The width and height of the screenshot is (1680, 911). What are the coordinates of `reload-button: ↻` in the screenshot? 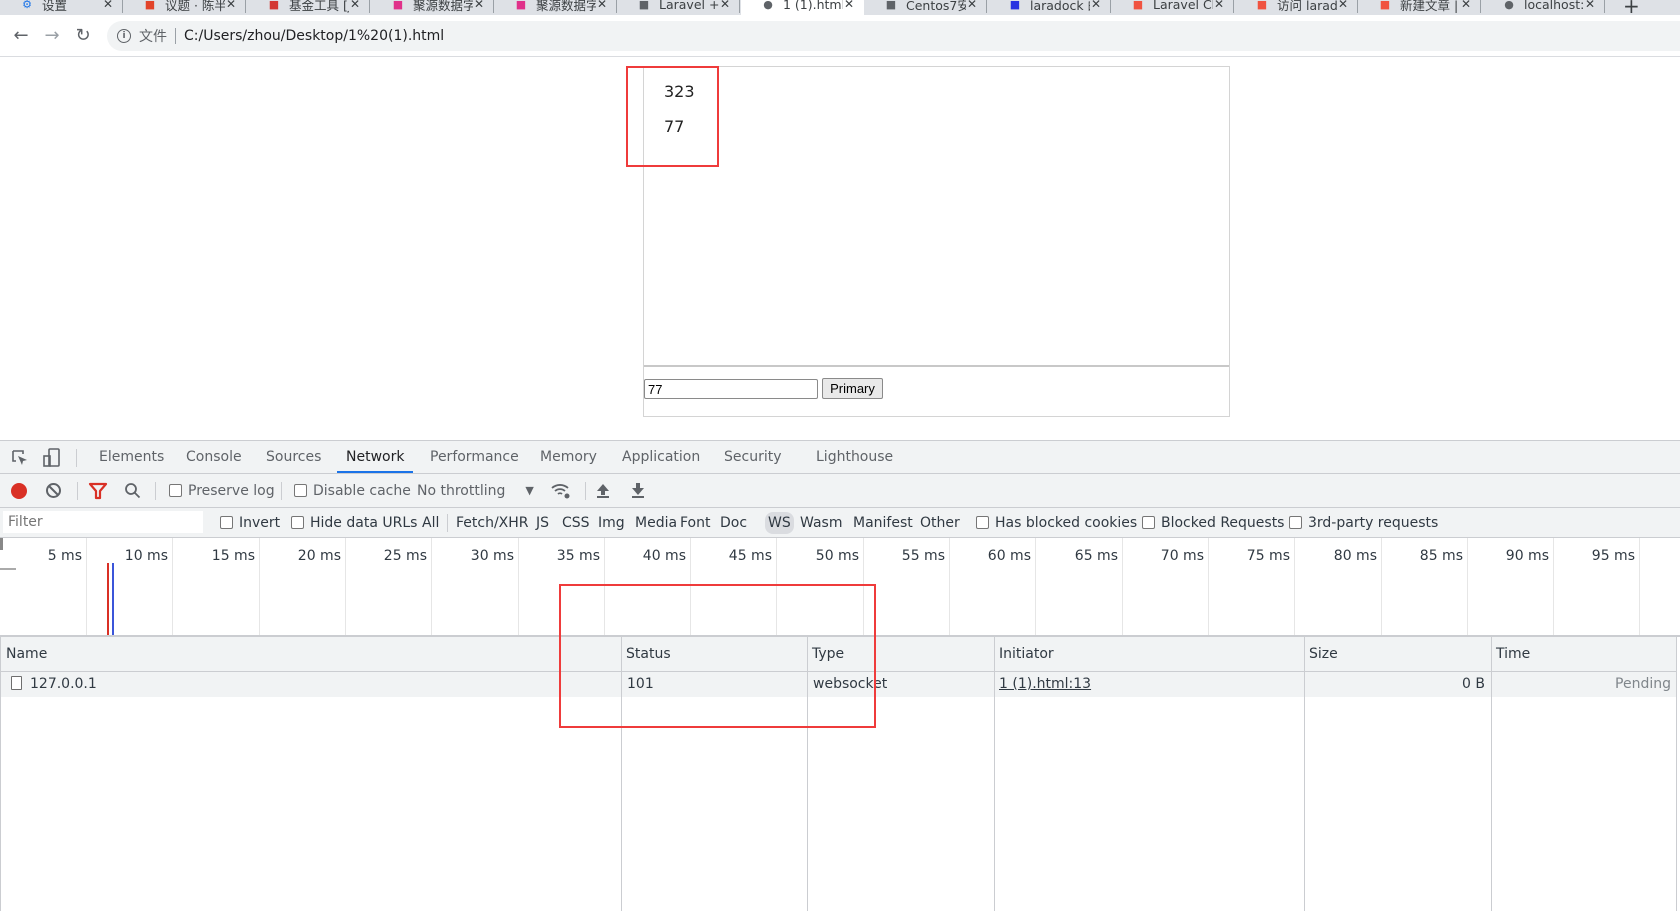 It's located at (83, 35).